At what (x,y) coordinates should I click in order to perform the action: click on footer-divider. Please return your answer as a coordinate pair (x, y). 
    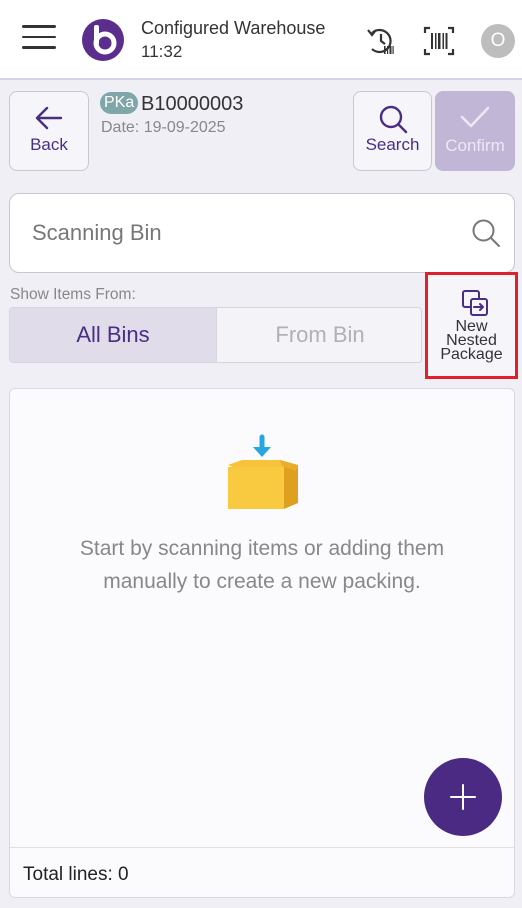
    Looking at the image, I should click on (262, 847).